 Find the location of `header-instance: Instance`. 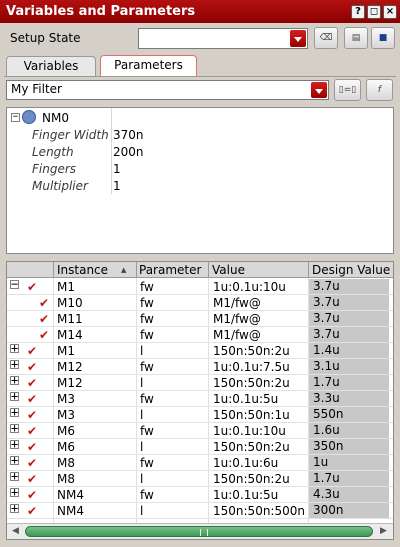

header-instance: Instance is located at coordinates (82, 270).